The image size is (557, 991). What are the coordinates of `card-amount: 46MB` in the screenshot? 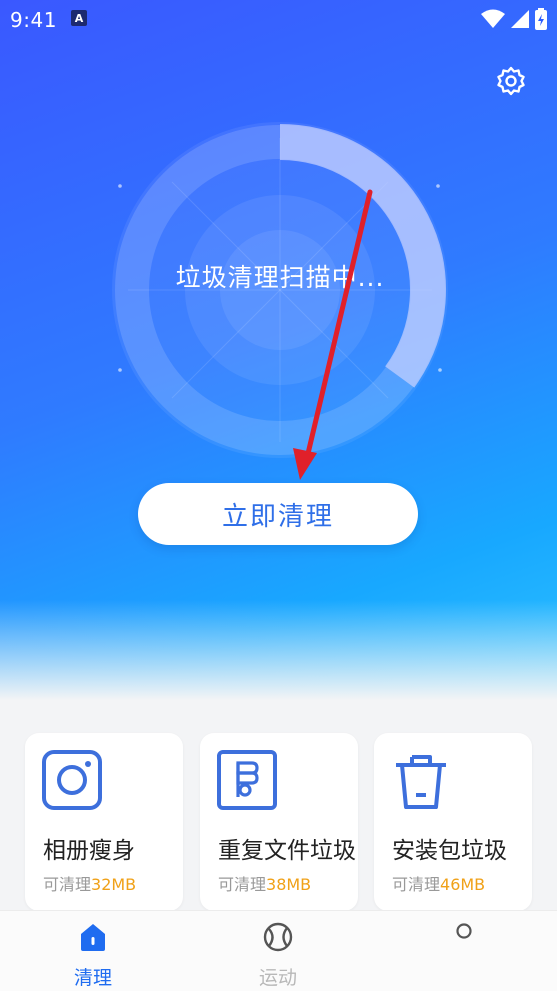 It's located at (463, 884).